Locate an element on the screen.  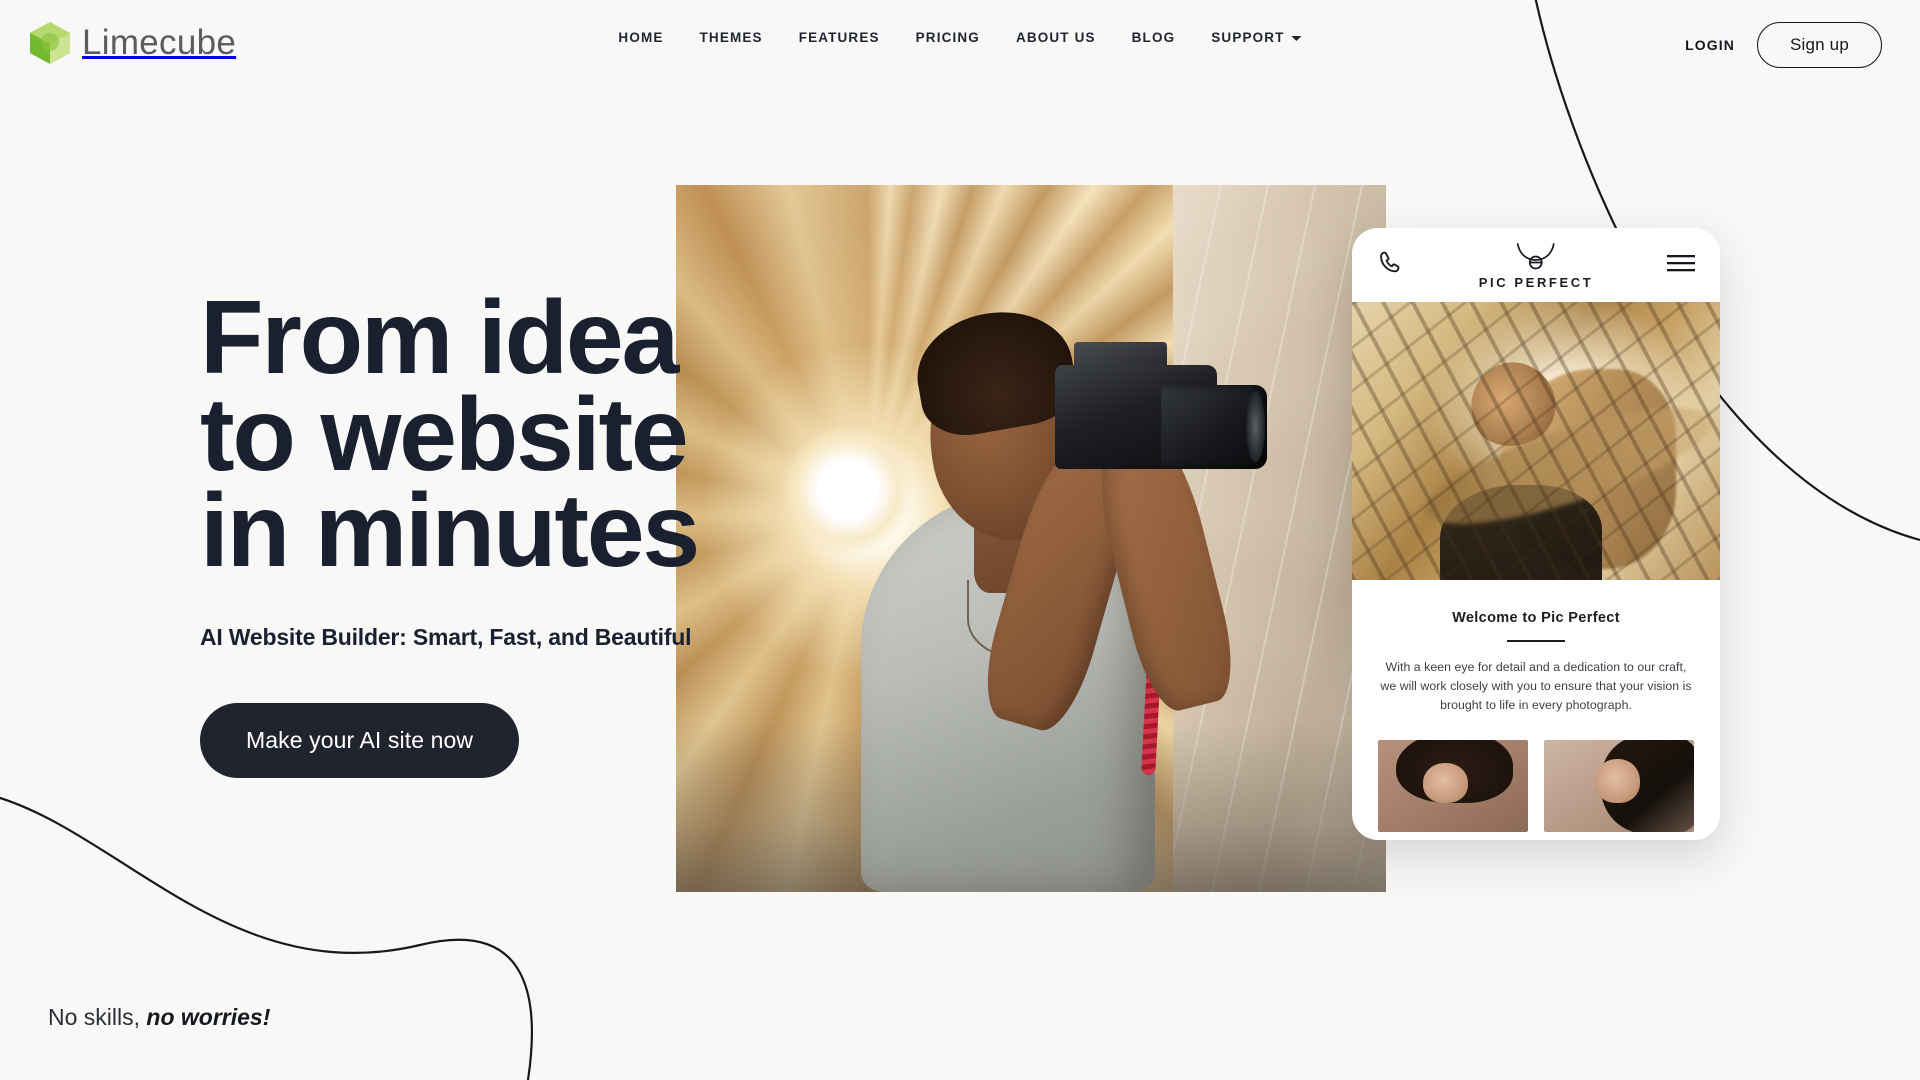
tagline: No skills, no worries! is located at coordinates (159, 1017).